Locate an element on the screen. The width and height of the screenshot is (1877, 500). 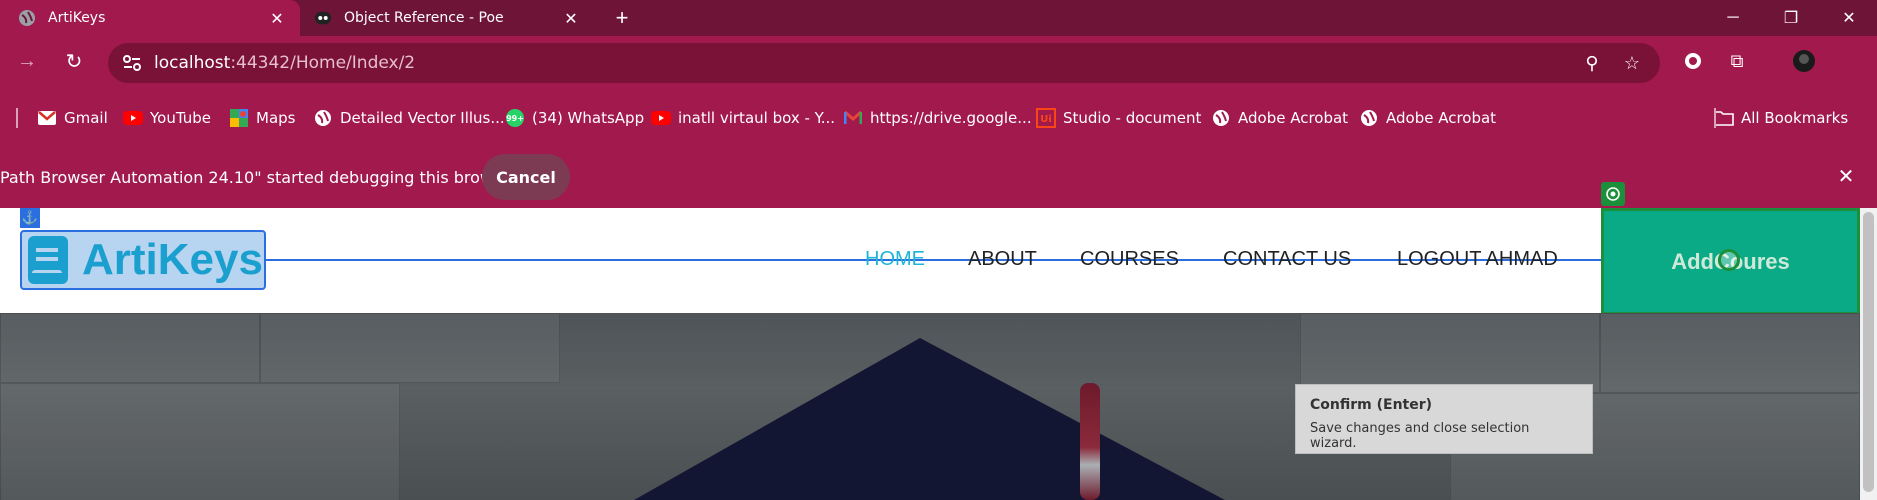
tab-title: Object Reference - Poe is located at coordinates (424, 18).